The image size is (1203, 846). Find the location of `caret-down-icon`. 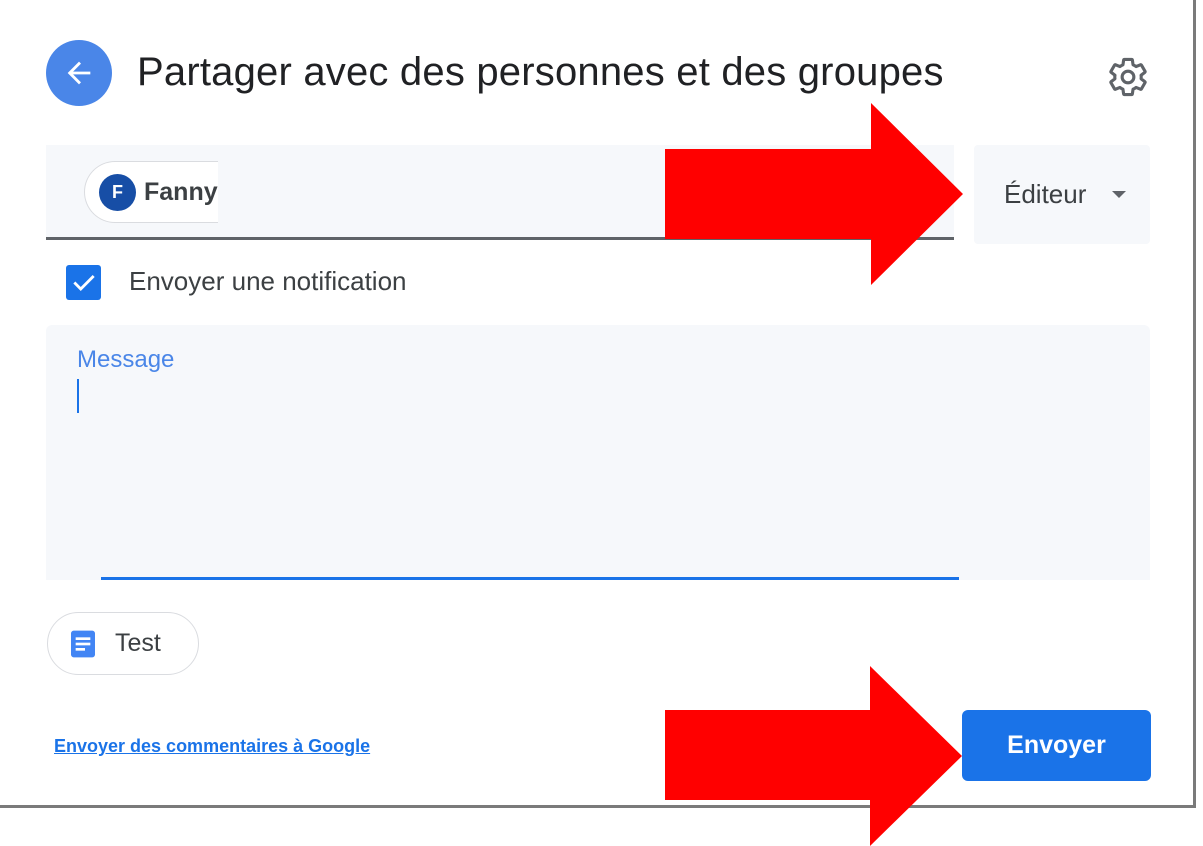

caret-down-icon is located at coordinates (1119, 194).